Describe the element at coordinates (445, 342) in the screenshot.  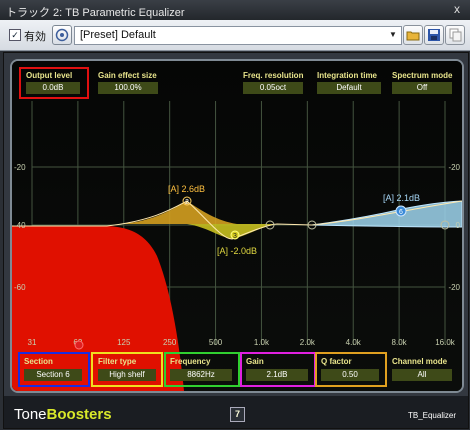
I see `freq-tick-label: 16.0k` at that location.